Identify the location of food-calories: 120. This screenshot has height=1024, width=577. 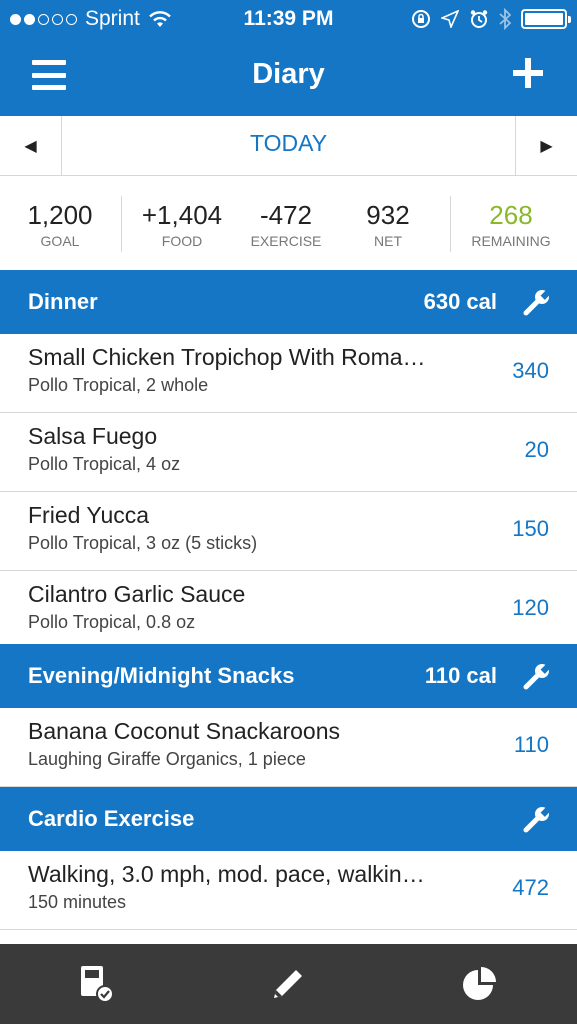
(530, 607).